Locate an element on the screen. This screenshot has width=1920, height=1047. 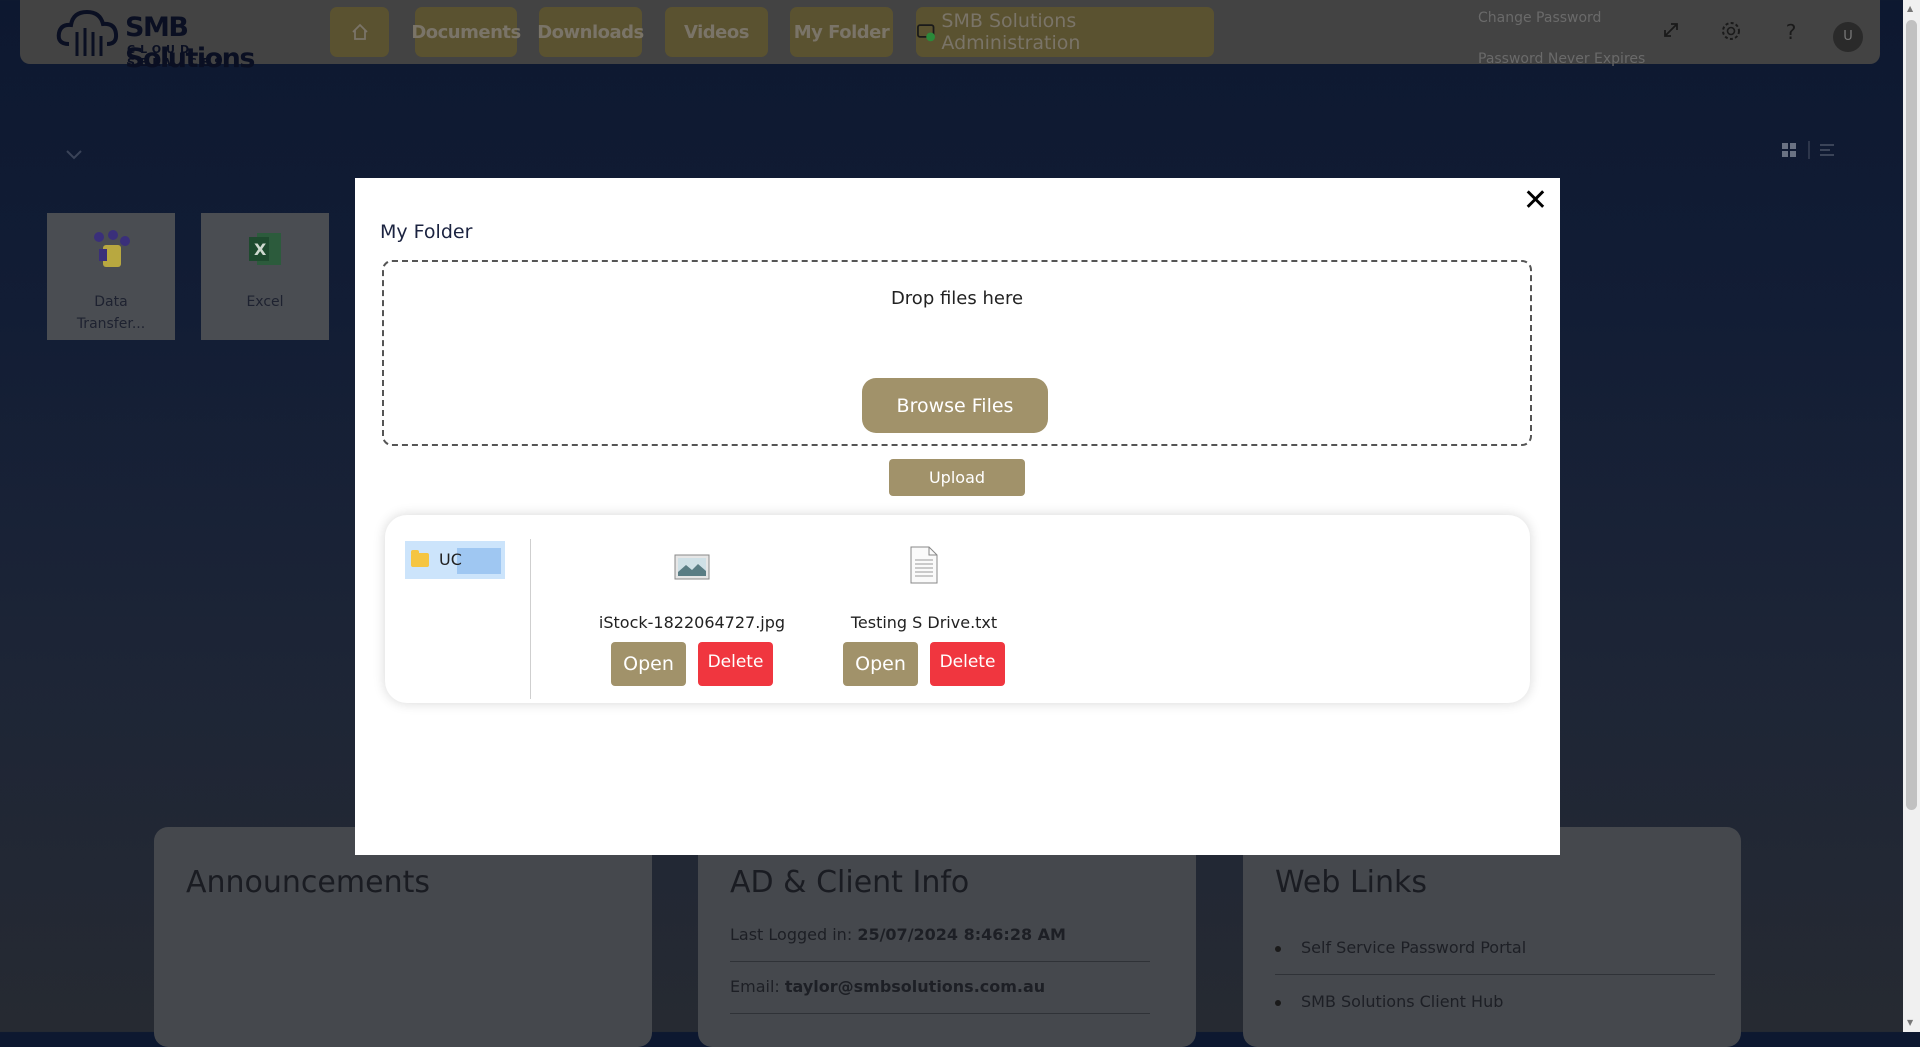
file-item: iStock-1822064727.jpg Open Delete is located at coordinates (692, 615).